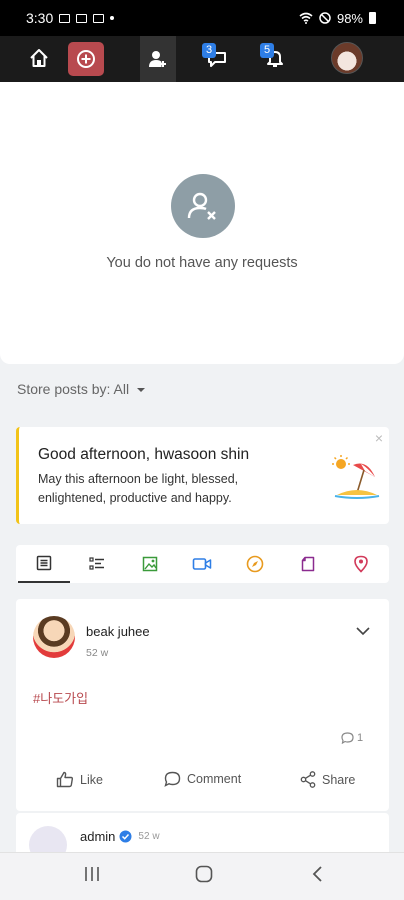 The image size is (404, 900). What do you see at coordinates (91, 779) in the screenshot?
I see `like-label: Like` at bounding box center [91, 779].